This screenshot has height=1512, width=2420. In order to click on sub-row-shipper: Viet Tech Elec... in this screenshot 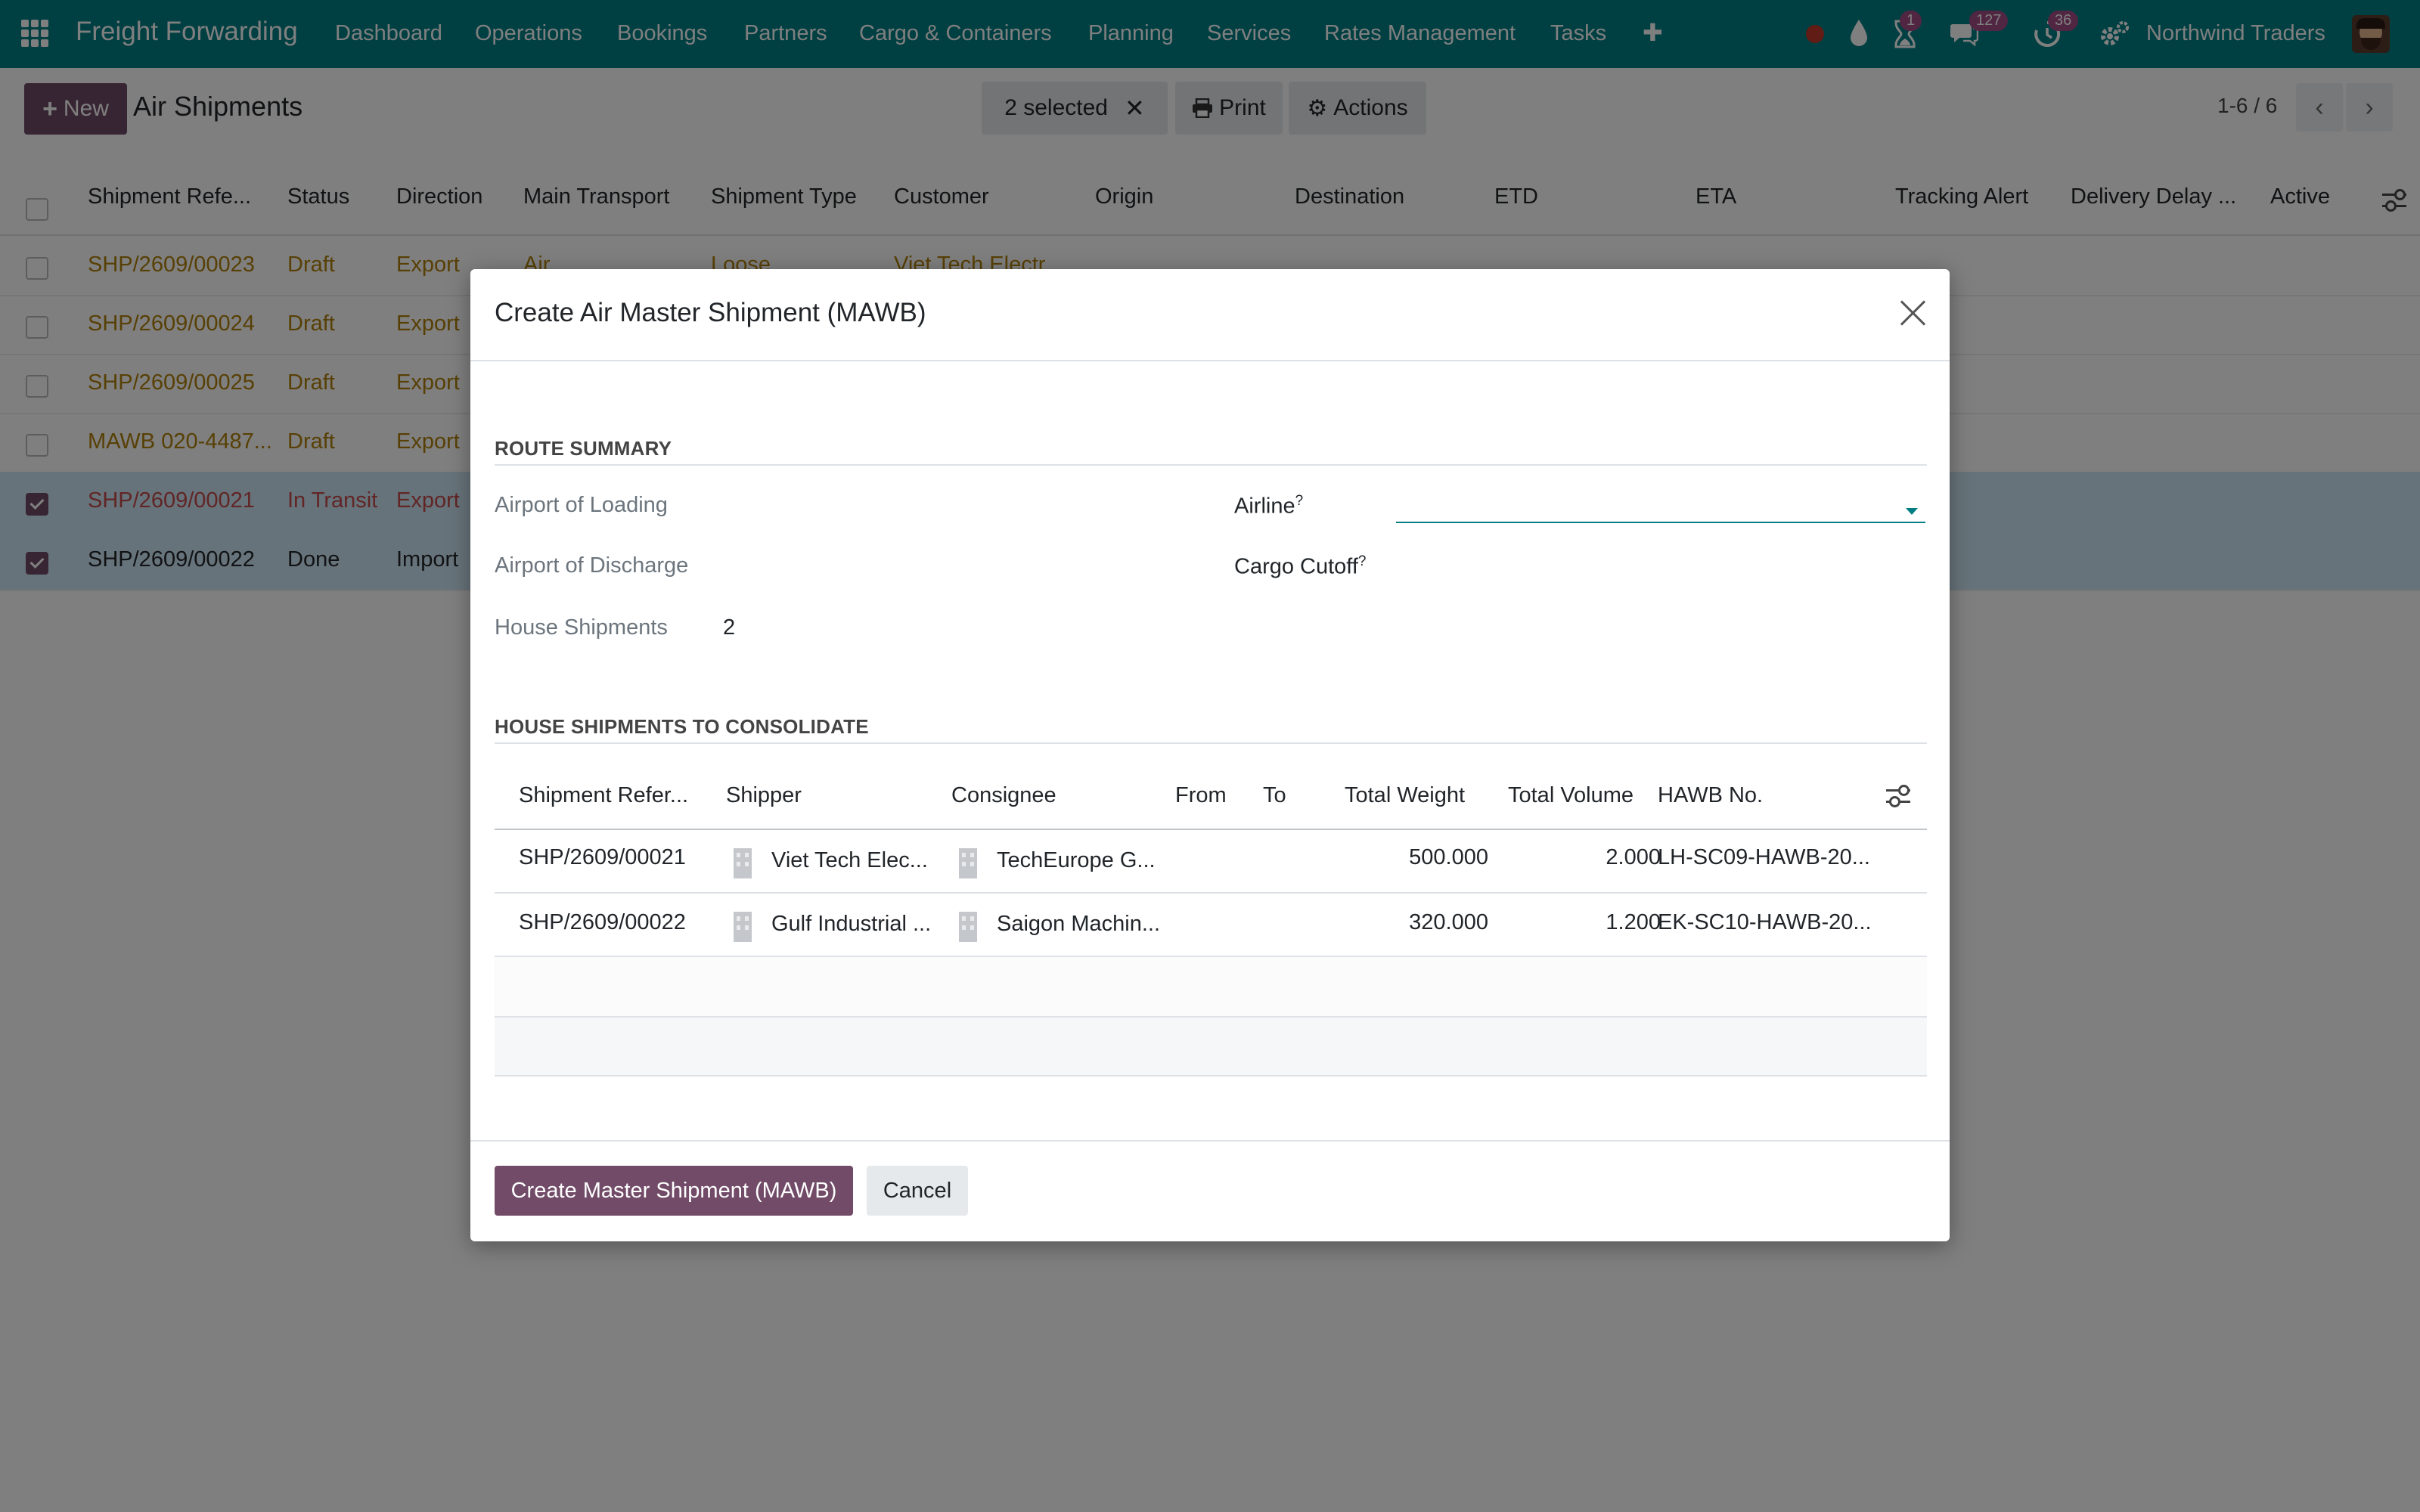, I will do `click(849, 861)`.